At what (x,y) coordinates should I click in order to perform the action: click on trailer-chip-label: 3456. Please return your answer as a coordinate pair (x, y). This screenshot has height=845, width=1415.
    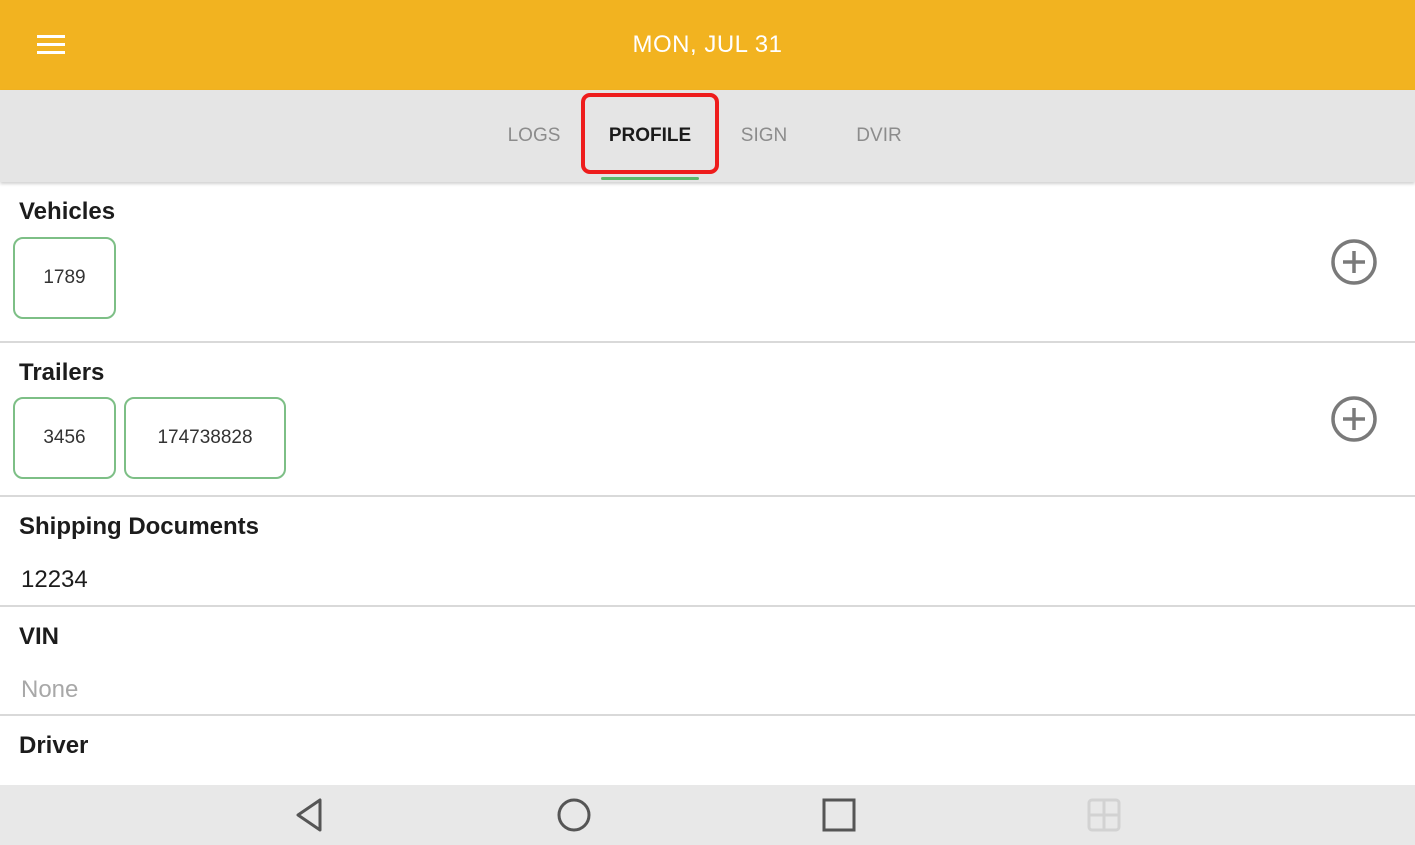
    Looking at the image, I should click on (64, 437).